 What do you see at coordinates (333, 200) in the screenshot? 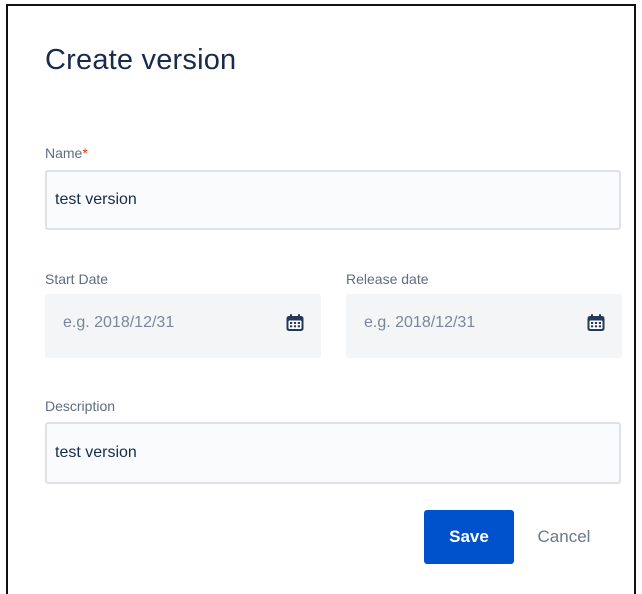
I see `name-input` at bounding box center [333, 200].